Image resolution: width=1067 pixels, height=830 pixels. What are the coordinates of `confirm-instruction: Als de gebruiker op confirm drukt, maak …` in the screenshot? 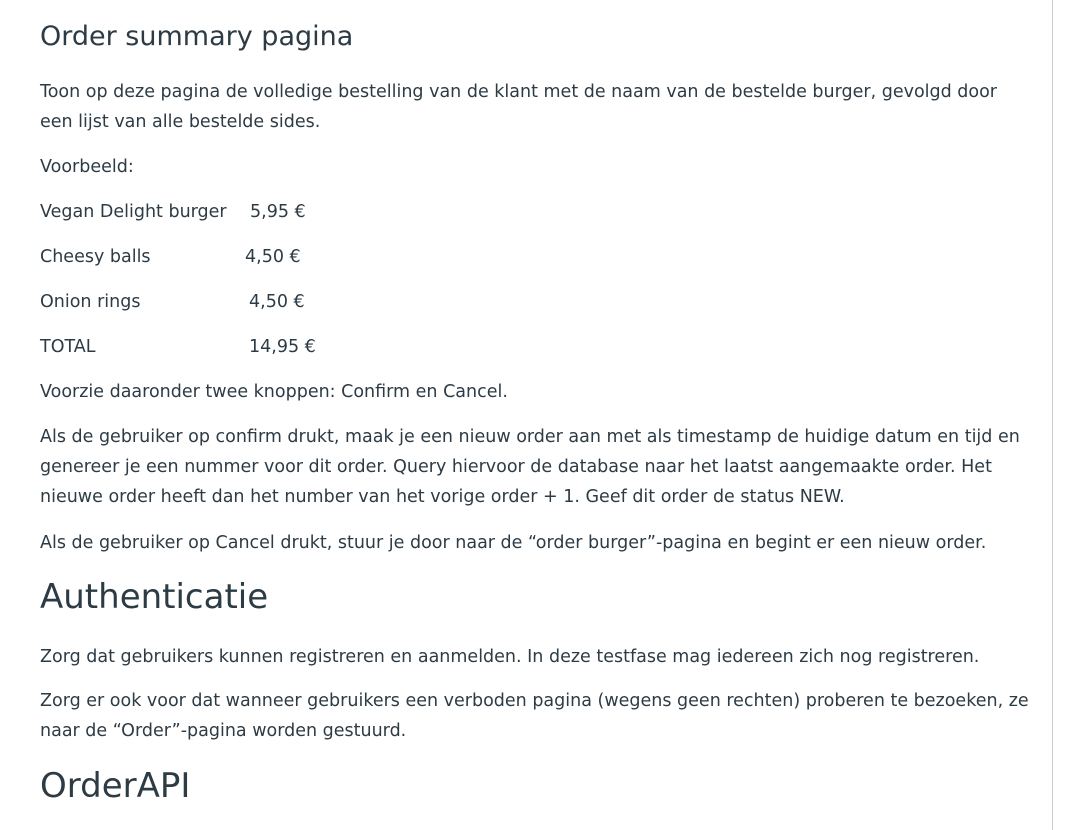 It's located at (530, 467).